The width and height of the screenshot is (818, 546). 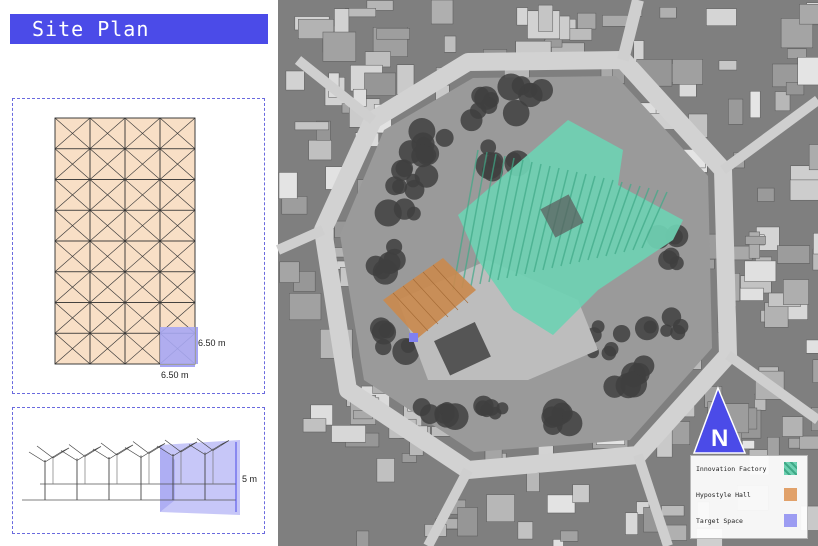 I want to click on legend-label-innovation-factory: Innovation Factory, so click(x=731, y=469).